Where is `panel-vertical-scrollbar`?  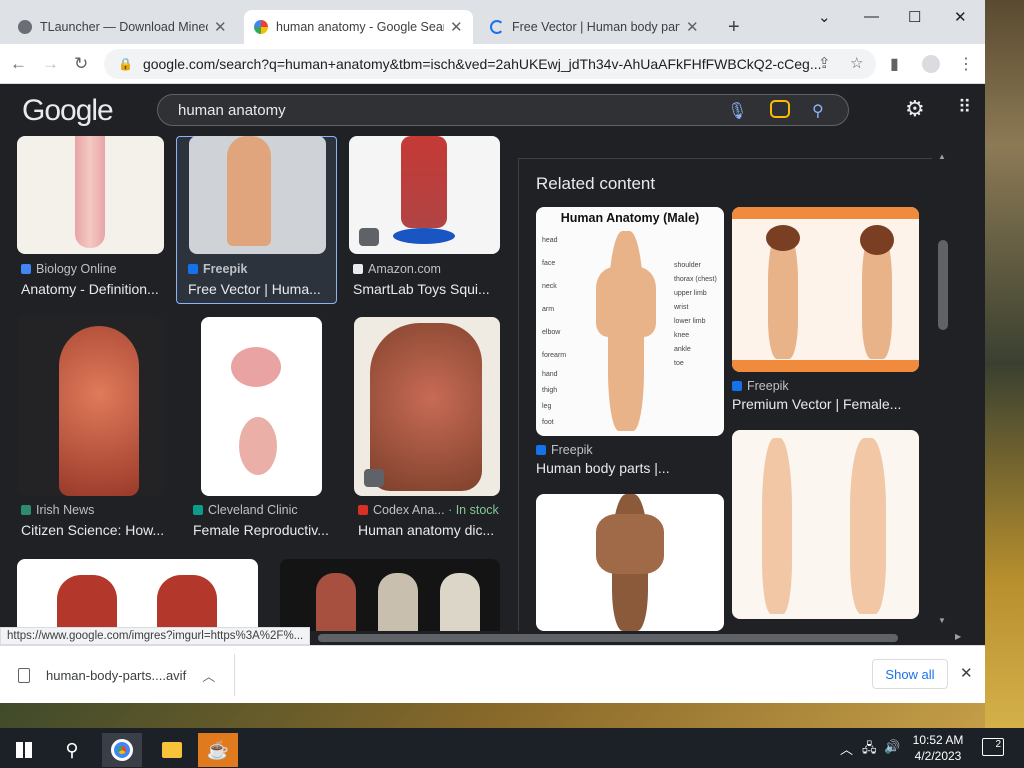 panel-vertical-scrollbar is located at coordinates (942, 390).